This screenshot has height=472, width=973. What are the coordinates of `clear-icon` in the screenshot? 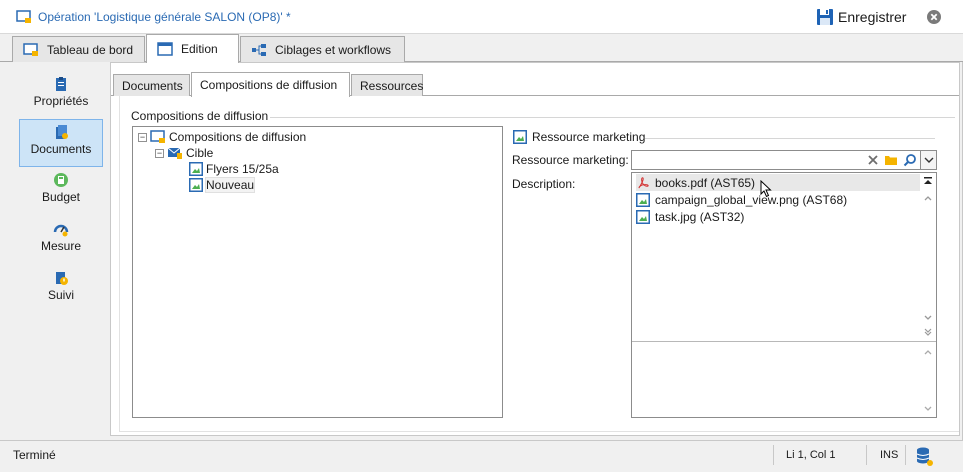 It's located at (873, 160).